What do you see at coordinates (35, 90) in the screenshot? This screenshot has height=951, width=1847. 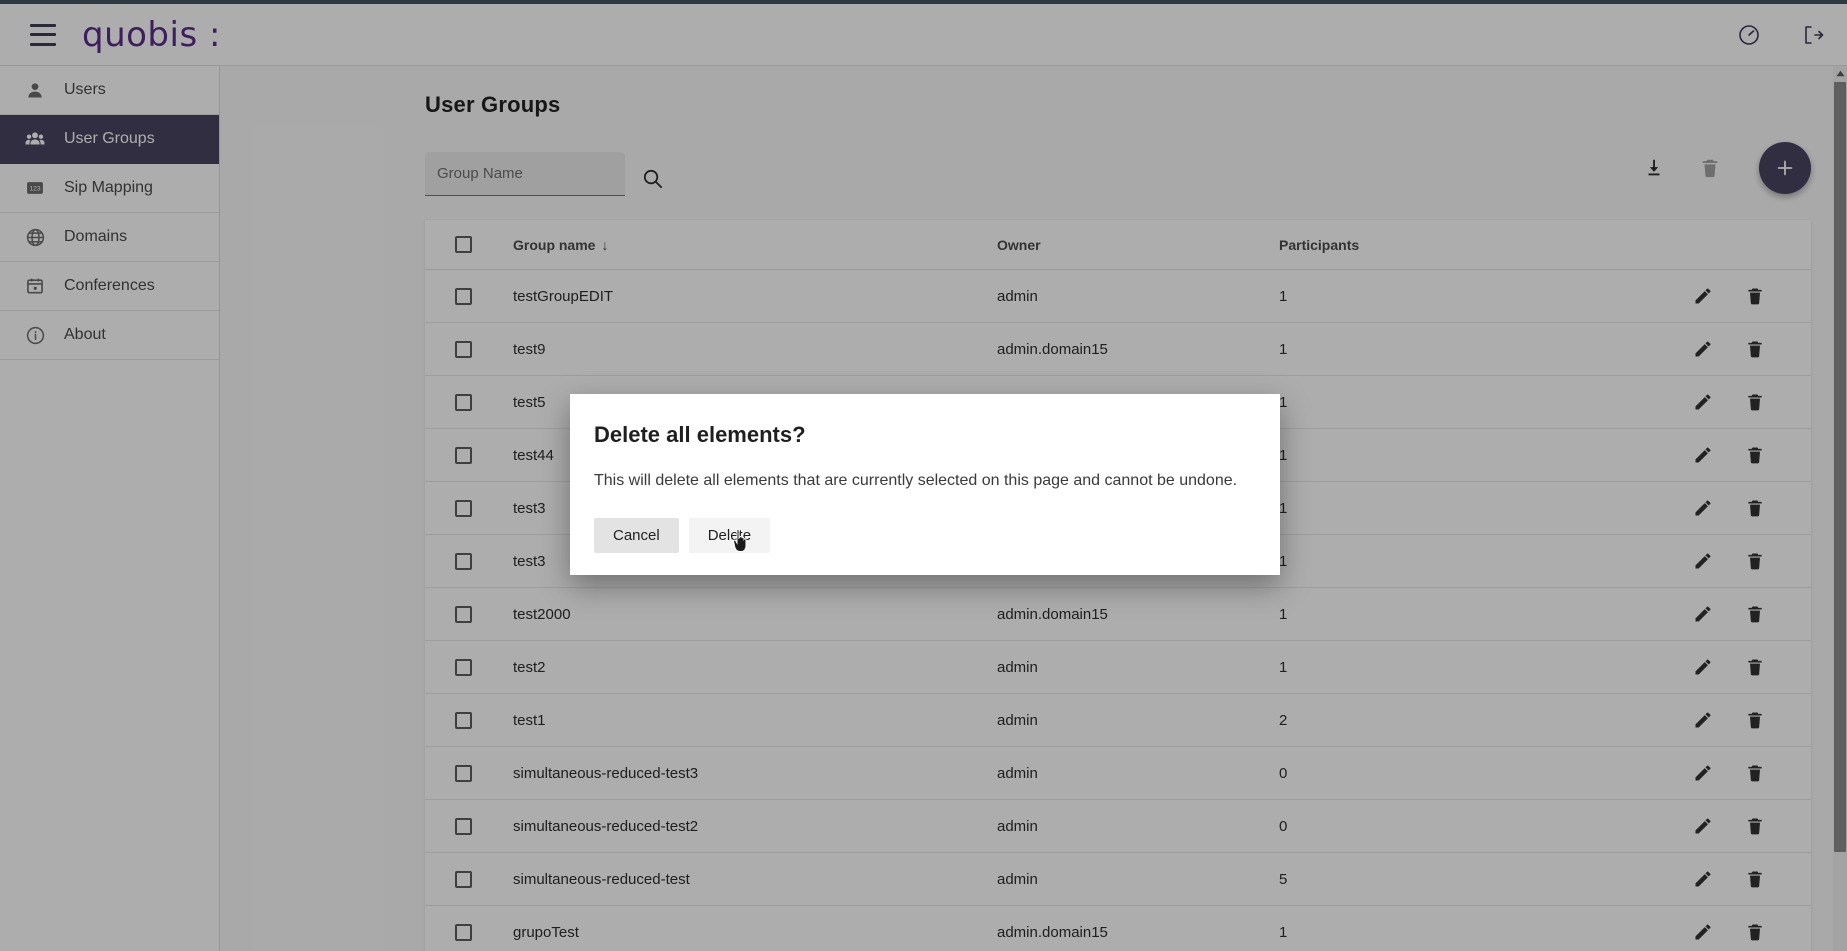 I see `person-icon` at bounding box center [35, 90].